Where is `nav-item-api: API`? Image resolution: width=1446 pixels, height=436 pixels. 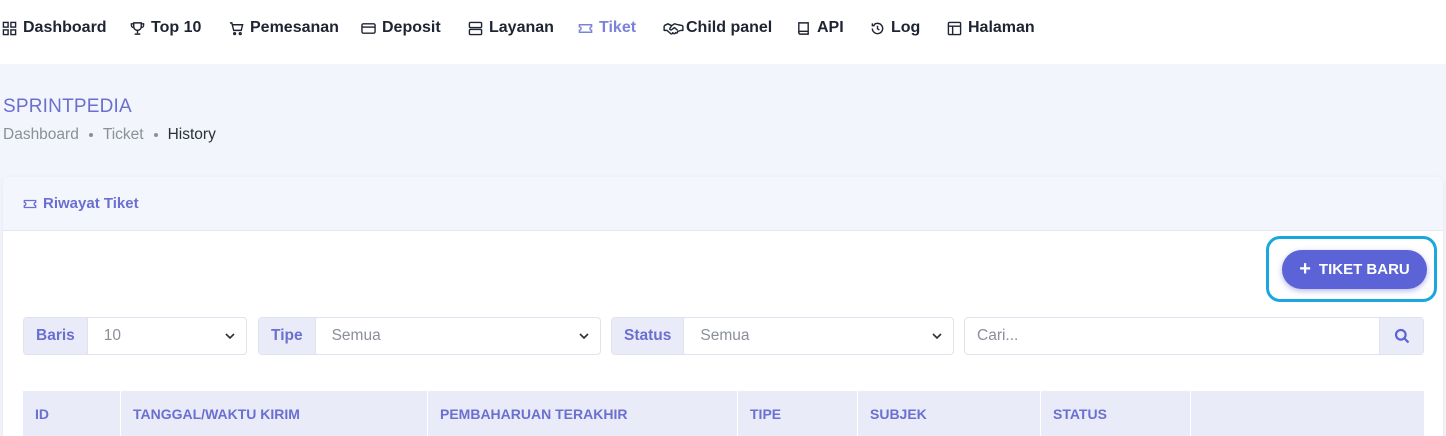 nav-item-api: API is located at coordinates (820, 28).